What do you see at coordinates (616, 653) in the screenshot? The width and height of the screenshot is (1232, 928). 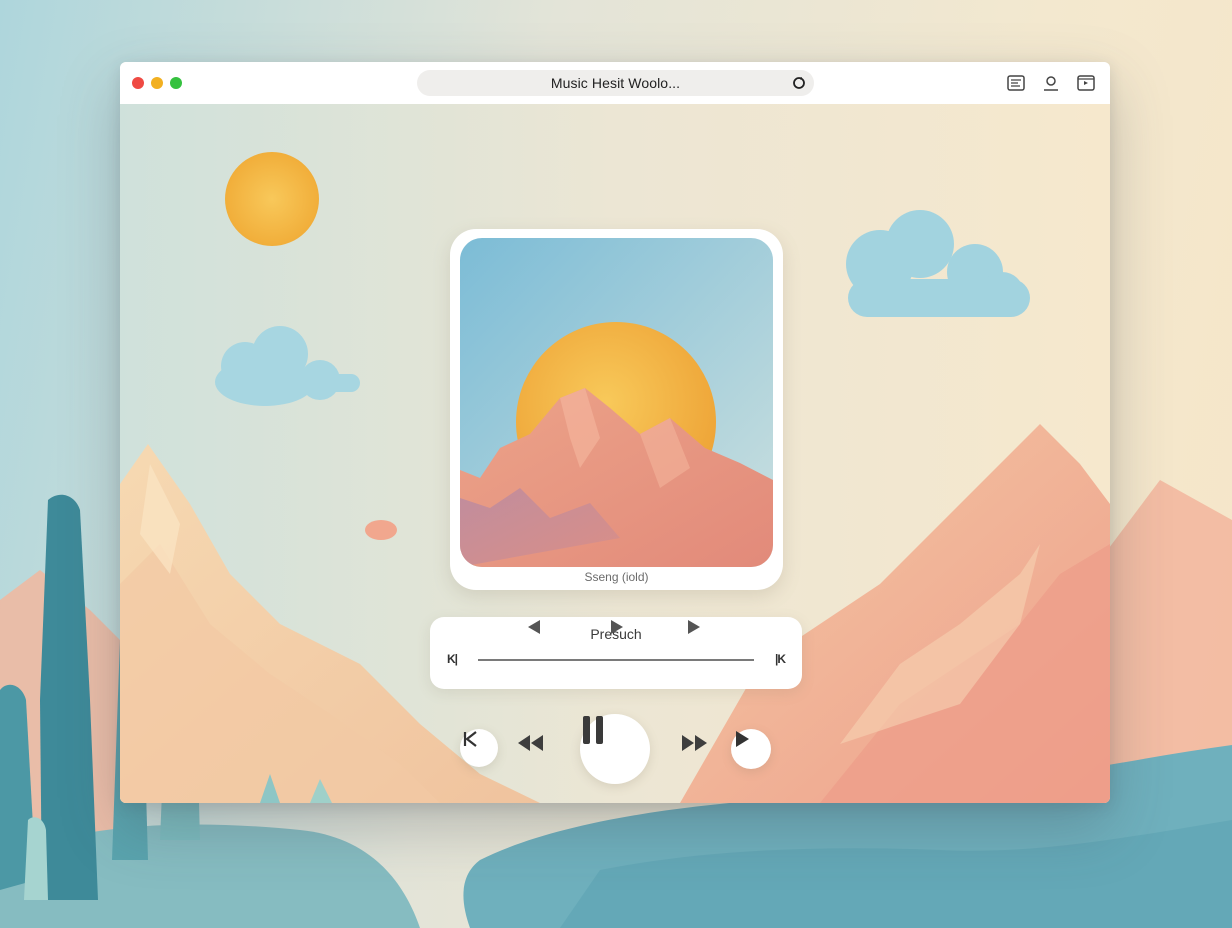 I see `progress-panel: Presuch K| |K` at bounding box center [616, 653].